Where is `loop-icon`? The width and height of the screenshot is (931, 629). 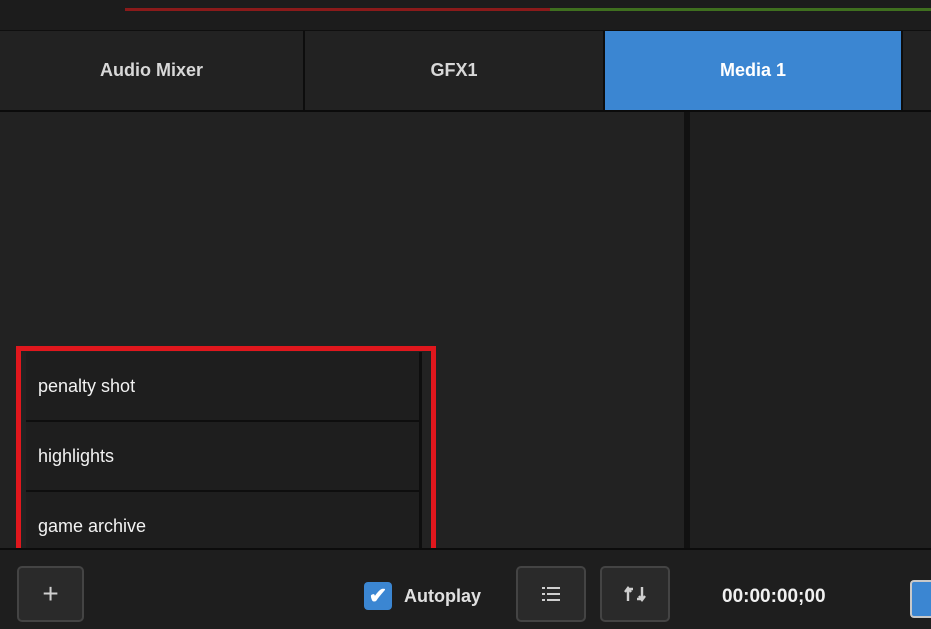
loop-icon is located at coordinates (635, 594).